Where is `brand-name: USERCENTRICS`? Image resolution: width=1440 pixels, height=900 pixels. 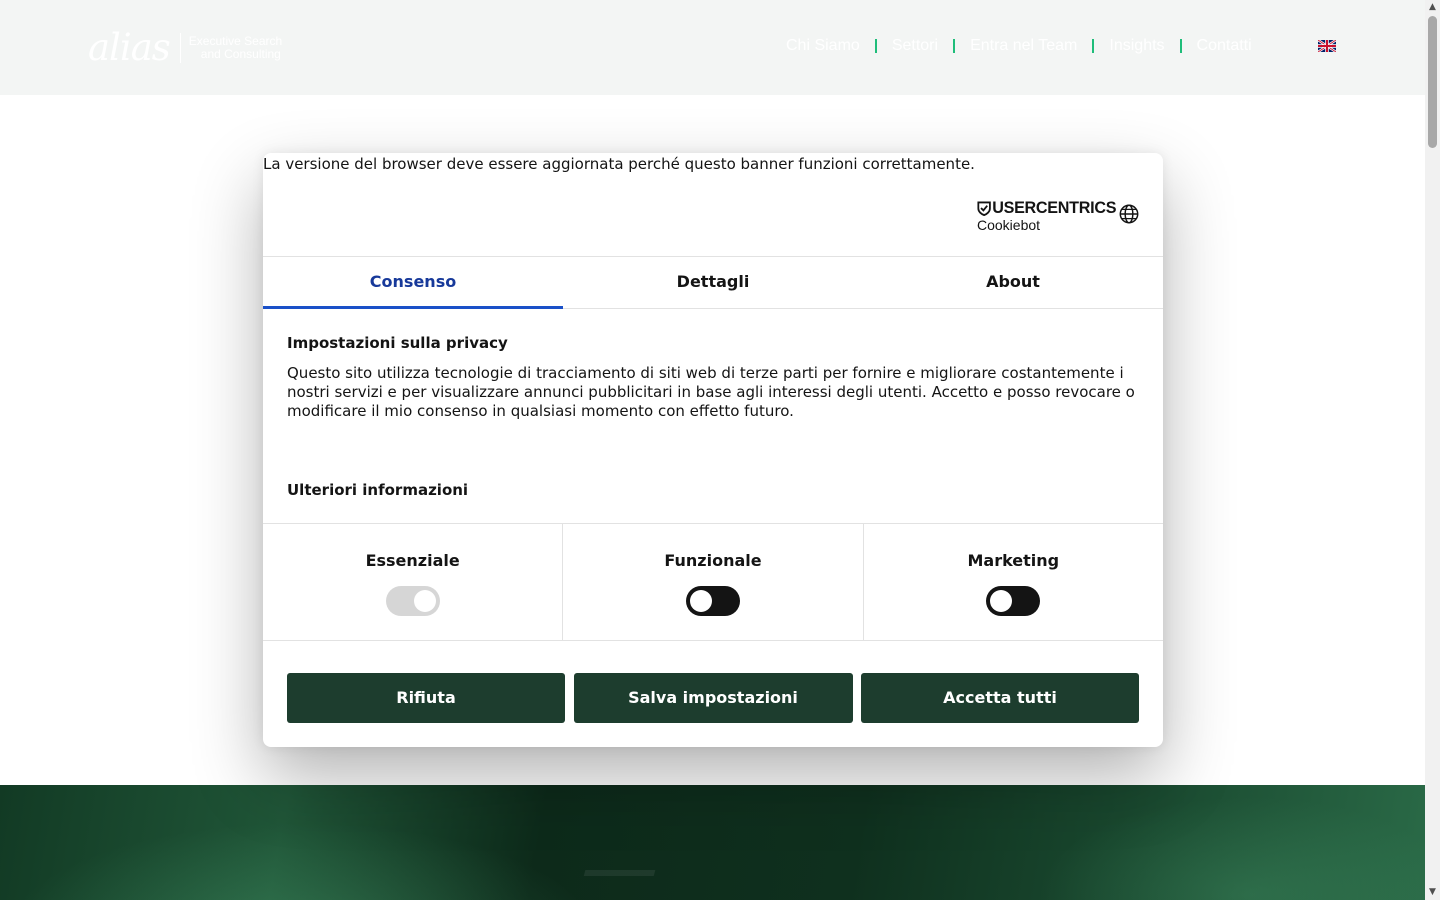
brand-name: USERCENTRICS is located at coordinates (1054, 207).